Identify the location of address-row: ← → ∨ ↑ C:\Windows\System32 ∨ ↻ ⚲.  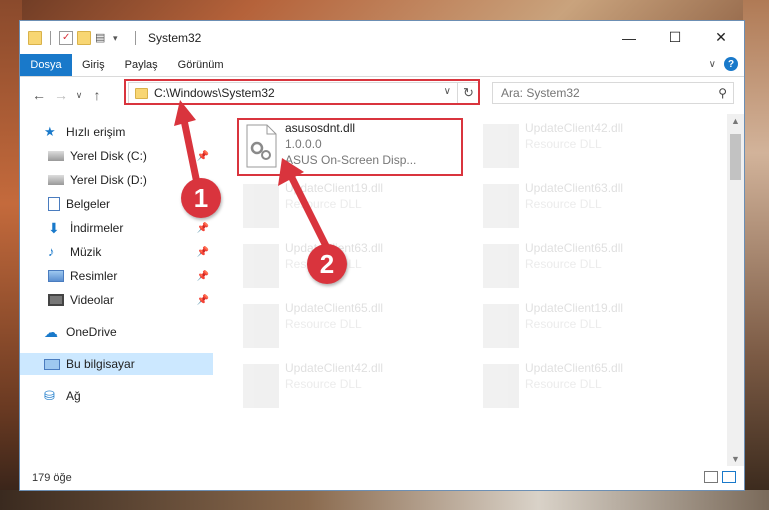
(382, 95).